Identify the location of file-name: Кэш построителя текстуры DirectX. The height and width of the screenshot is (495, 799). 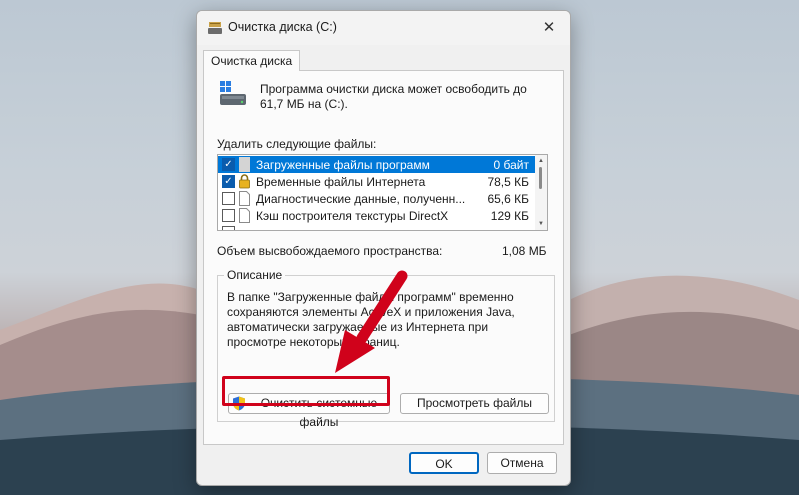
(352, 216).